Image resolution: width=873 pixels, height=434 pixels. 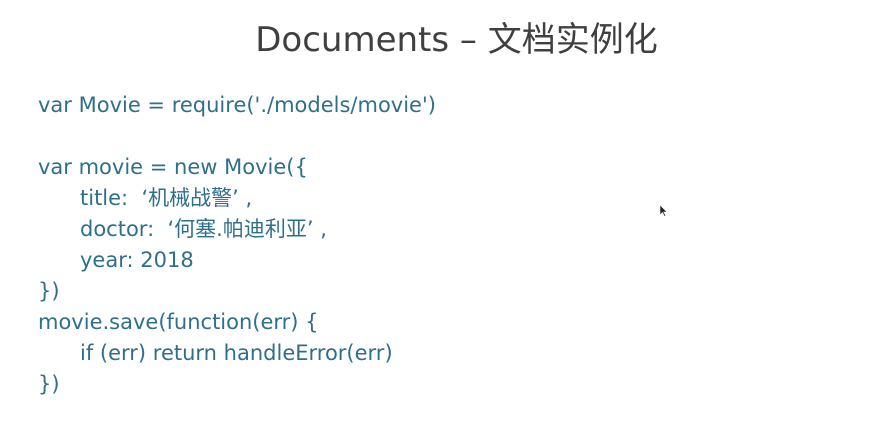 I want to click on code-line-10: }), so click(x=49, y=384).